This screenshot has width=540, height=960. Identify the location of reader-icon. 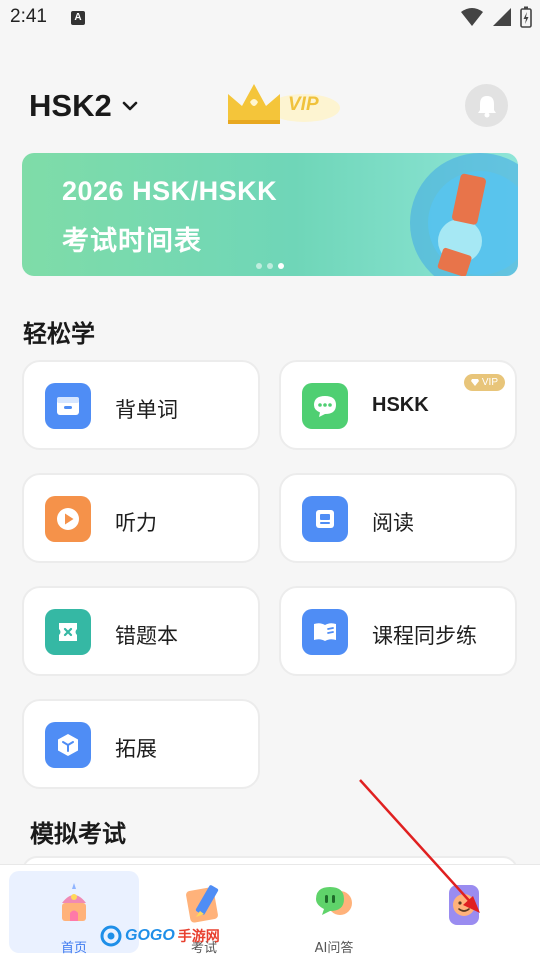
(325, 519).